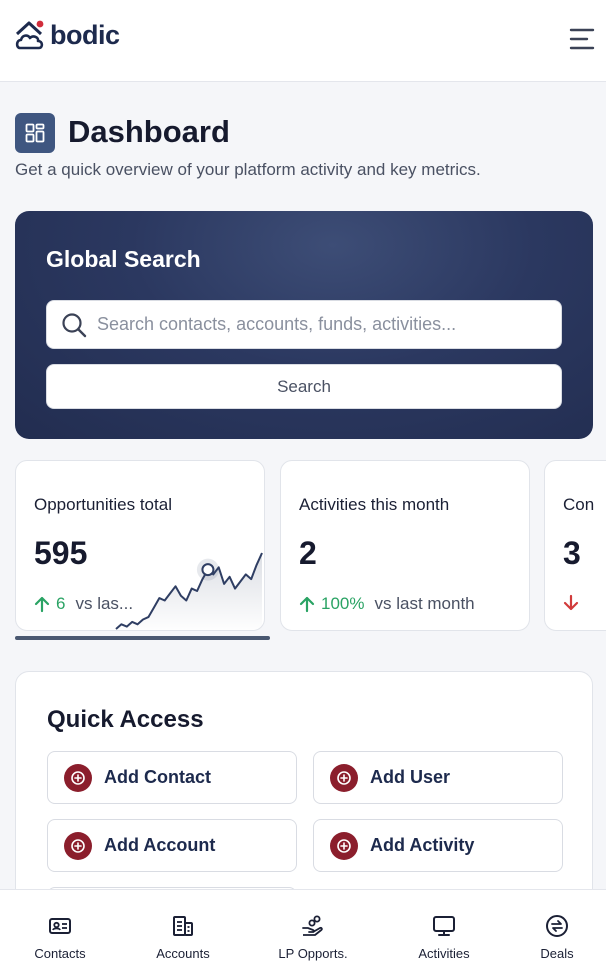 The width and height of the screenshot is (606, 967). Describe the element at coordinates (61, 603) in the screenshot. I see `metric-delta-value: 6` at that location.